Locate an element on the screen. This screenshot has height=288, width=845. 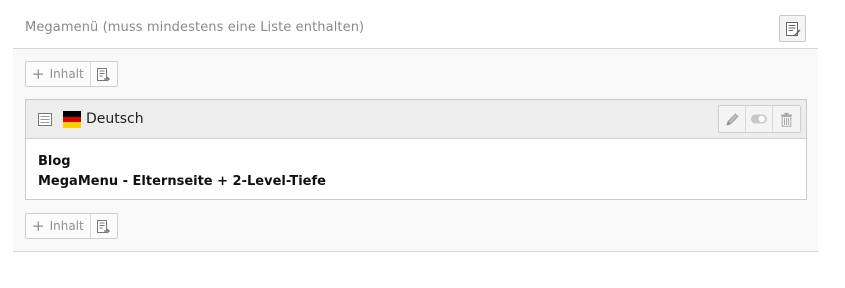
toggle-visibility-icon is located at coordinates (759, 119).